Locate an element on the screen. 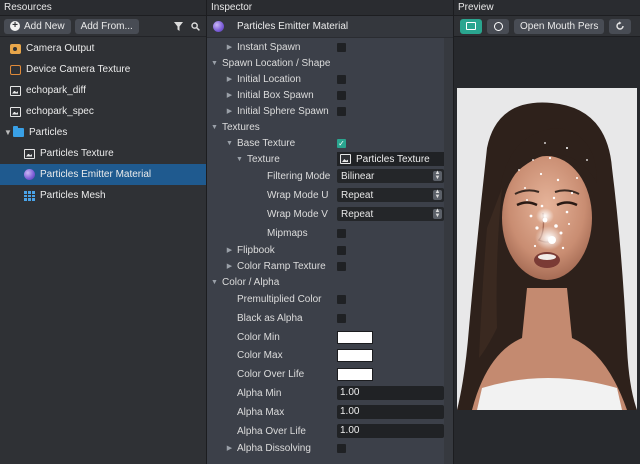 The height and width of the screenshot is (464, 640). device-icon is located at coordinates (471, 26).